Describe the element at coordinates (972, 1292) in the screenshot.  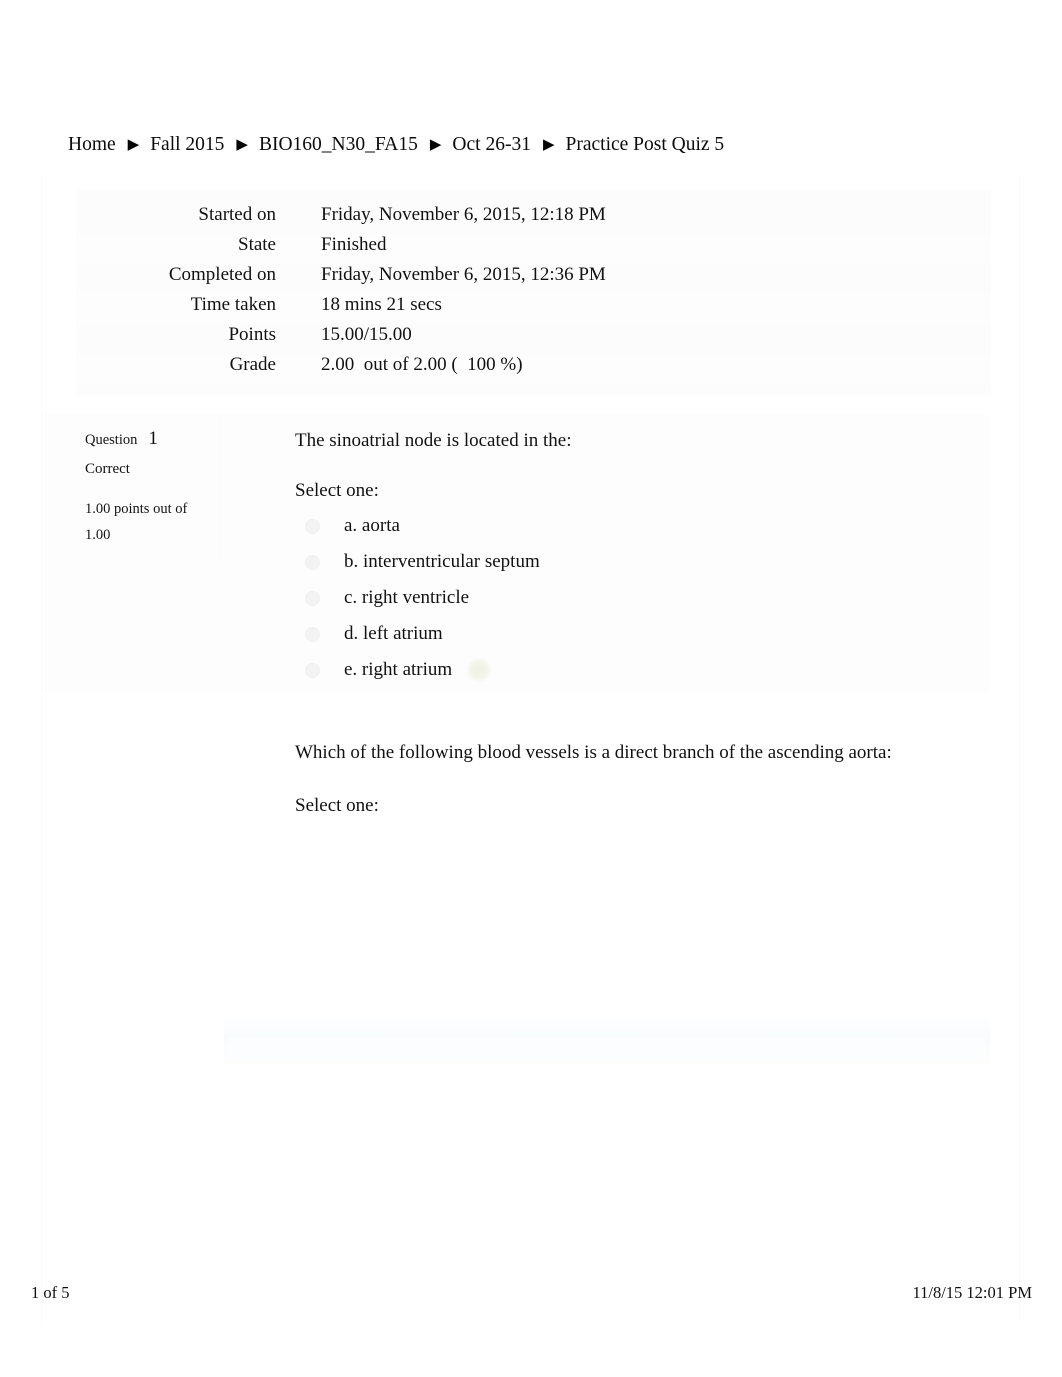
I see `footer-print-timestamp: 11/8/15 12:01 PM` at that location.